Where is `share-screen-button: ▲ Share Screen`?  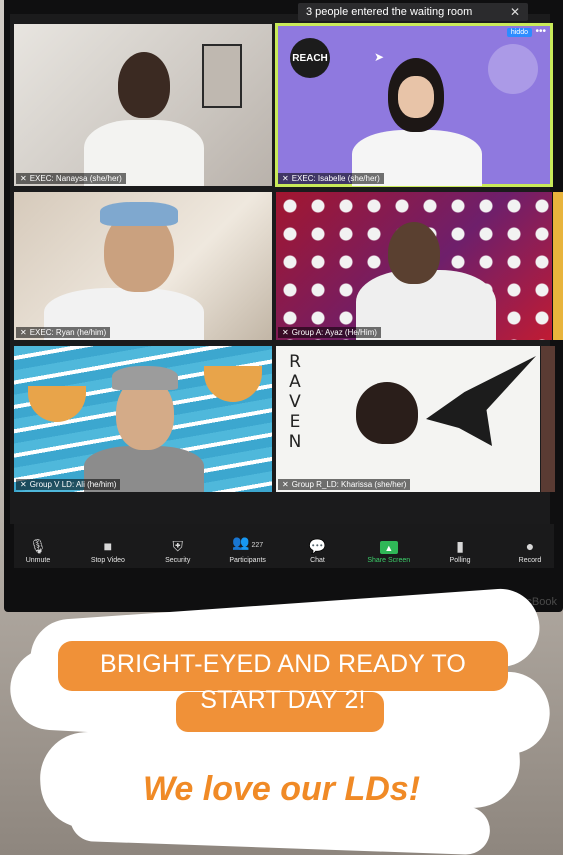
share-screen-button: ▲ Share Screen is located at coordinates (388, 552).